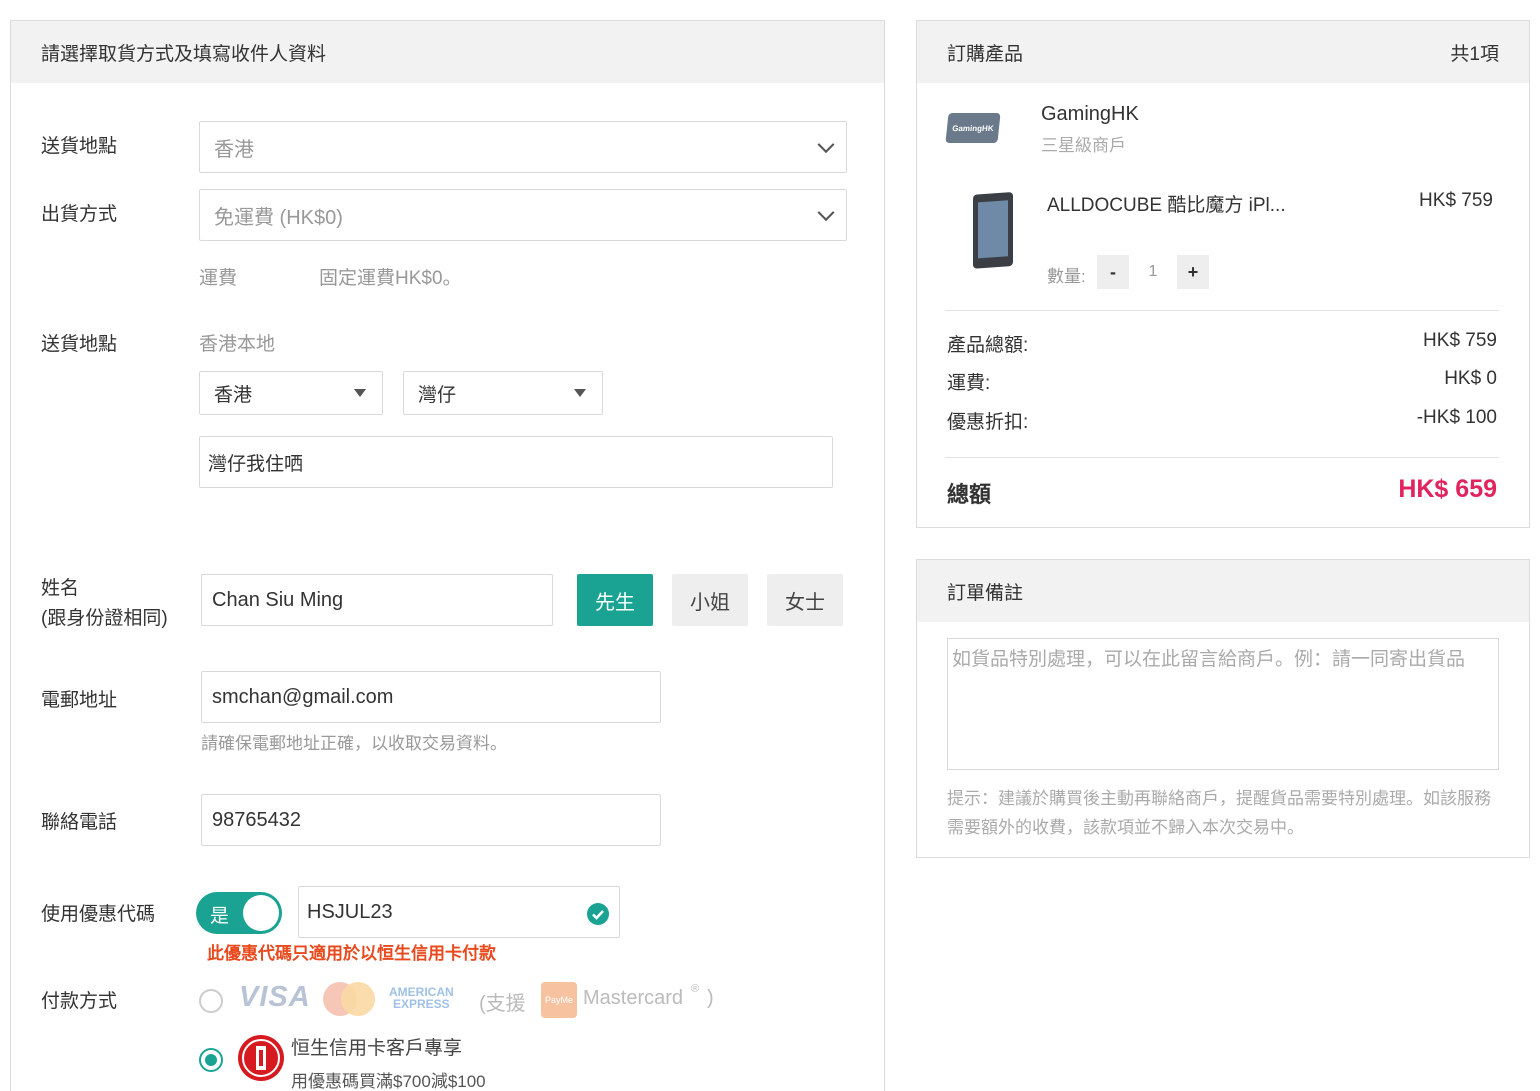 The width and height of the screenshot is (1540, 1091). What do you see at coordinates (1456, 200) in the screenshot?
I see `product-price: HK$ 759` at bounding box center [1456, 200].